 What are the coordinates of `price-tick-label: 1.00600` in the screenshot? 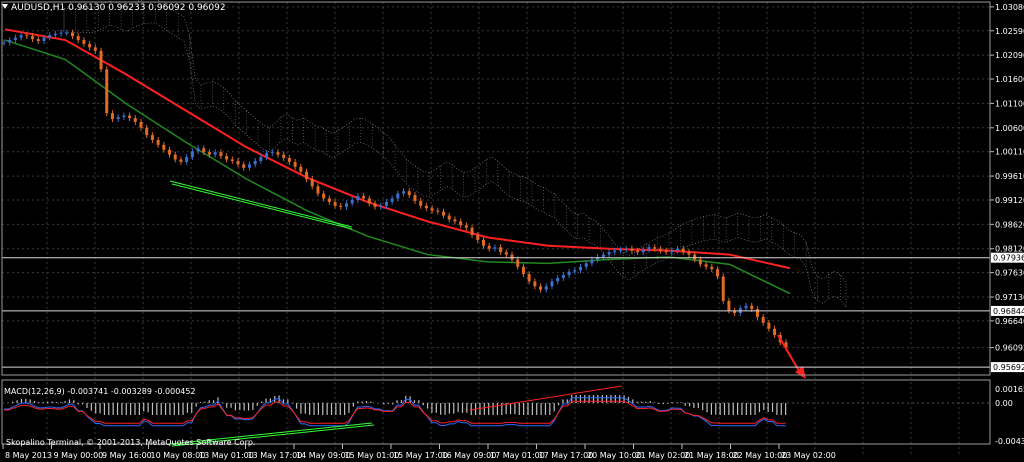 It's located at (1009, 128).